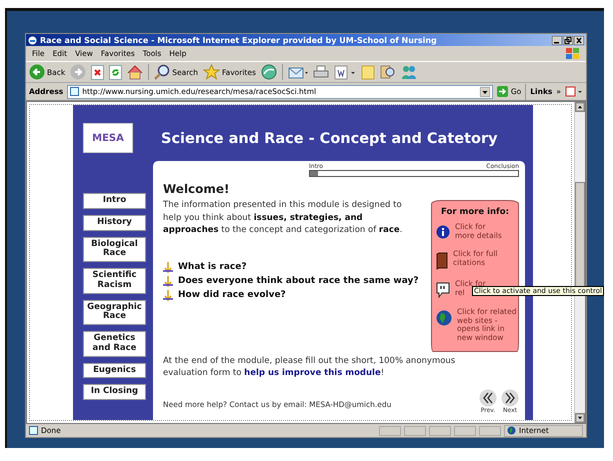 Image resolution: width=613 pixels, height=461 pixels. I want to click on double-left-chevron-icon, so click(488, 398).